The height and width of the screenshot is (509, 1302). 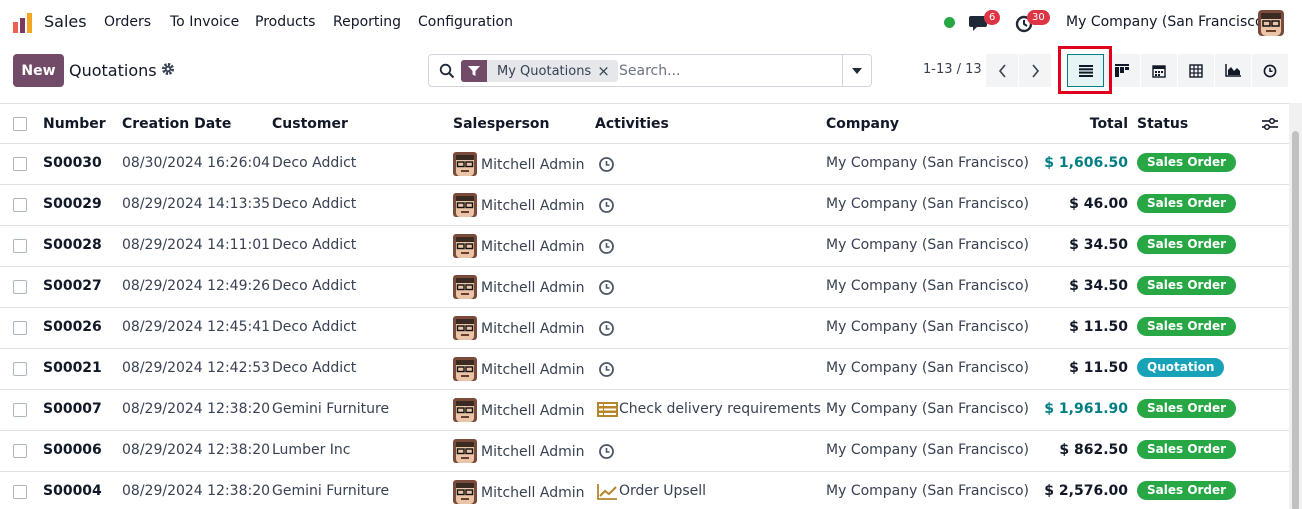 I want to click on vertical-scrollbar, so click(x=1295, y=306).